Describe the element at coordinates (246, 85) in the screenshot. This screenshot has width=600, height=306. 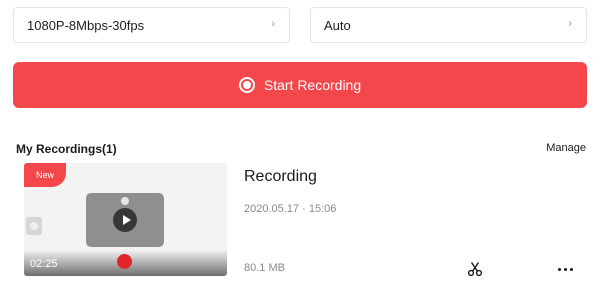
I see `record-icon` at that location.